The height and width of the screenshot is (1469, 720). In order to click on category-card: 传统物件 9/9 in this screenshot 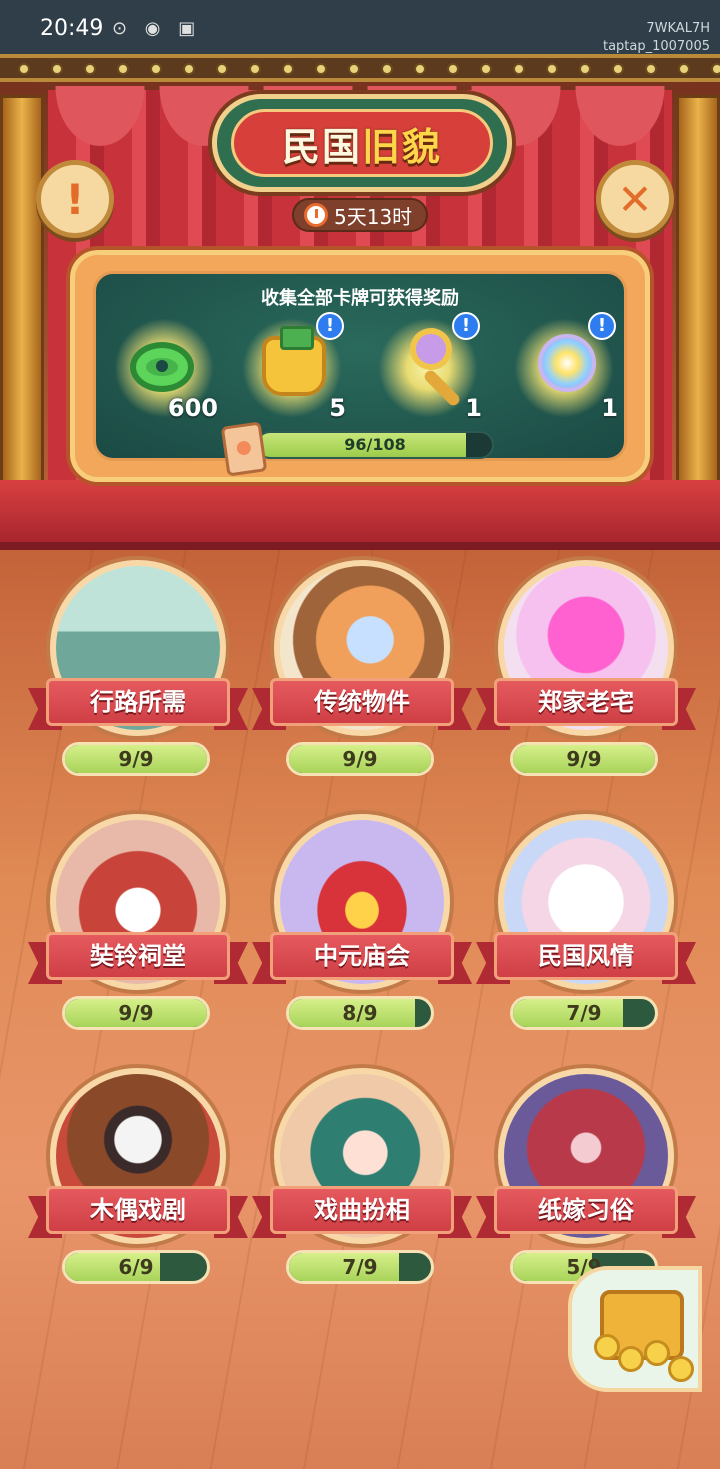, I will do `click(362, 675)`.